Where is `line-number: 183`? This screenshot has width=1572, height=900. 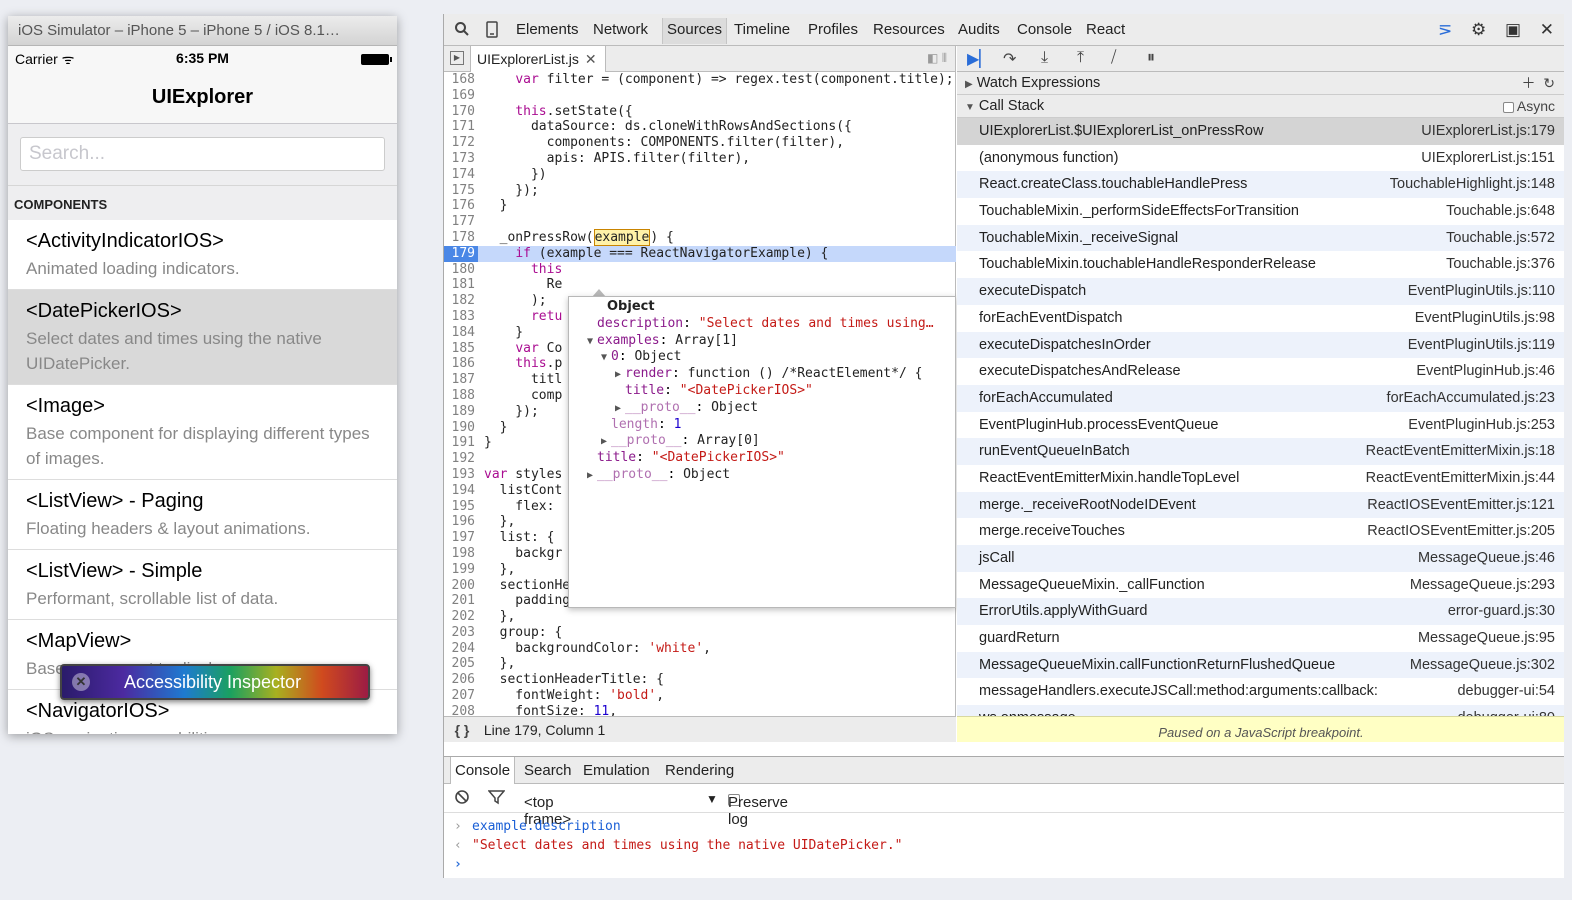 line-number: 183 is located at coordinates (461, 317).